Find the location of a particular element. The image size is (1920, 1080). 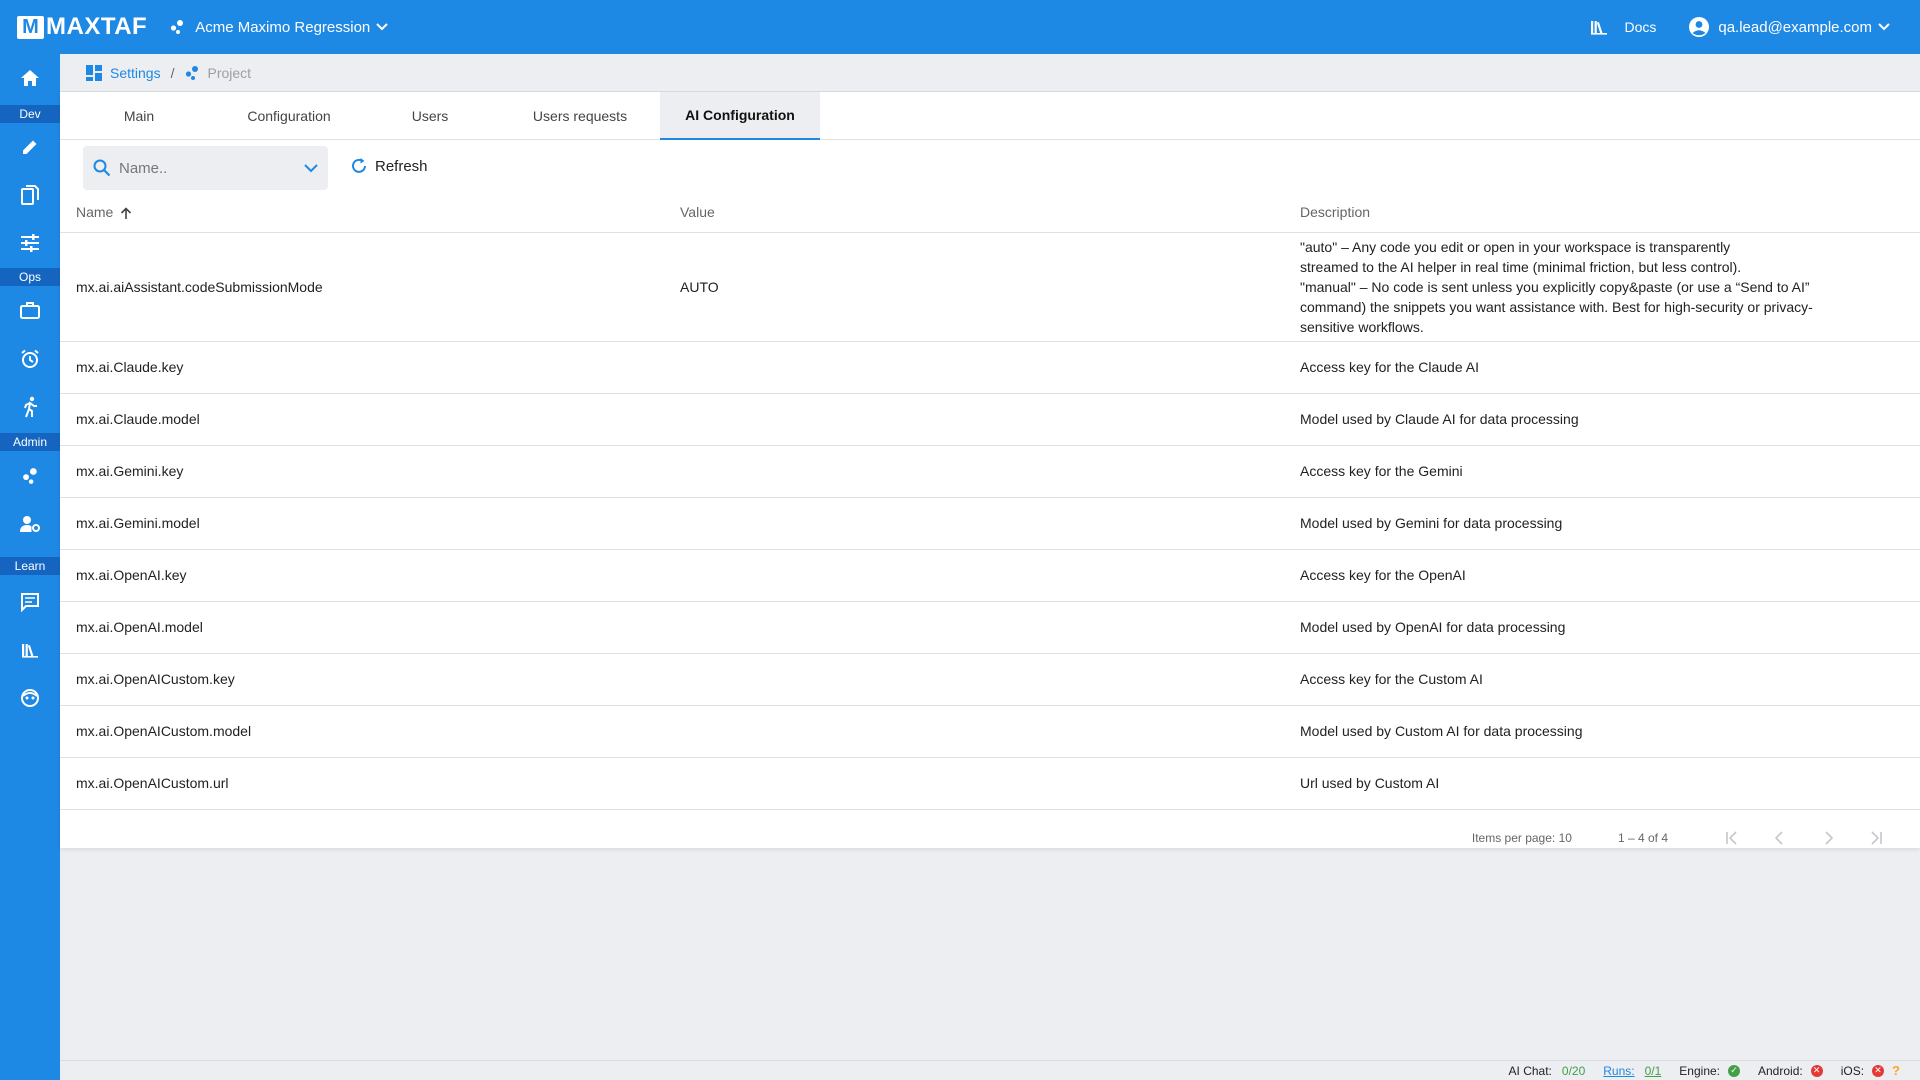

cell-name: mx.ai.Gemini.model is located at coordinates (370, 523).